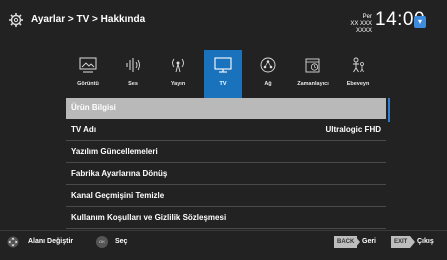  Describe the element at coordinates (93, 107) in the screenshot. I see `menu-item-label: Ürün Bilgisi` at that location.